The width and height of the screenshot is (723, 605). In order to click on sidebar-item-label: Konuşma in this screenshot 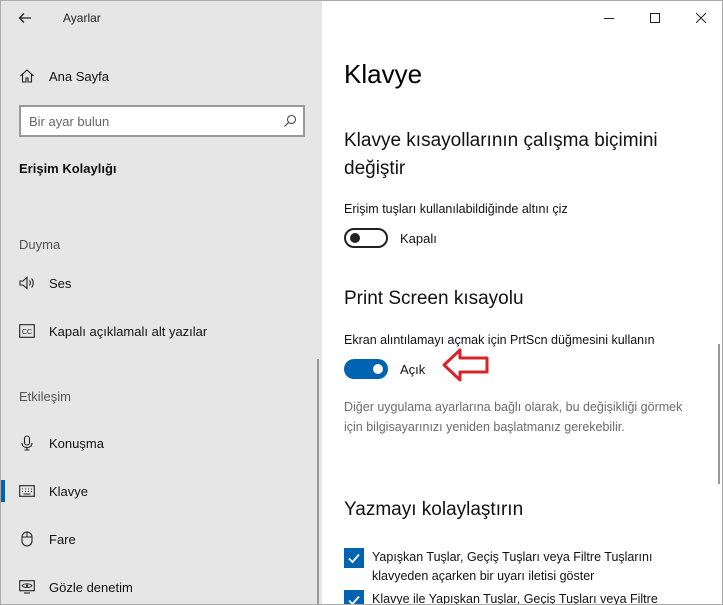, I will do `click(76, 443)`.